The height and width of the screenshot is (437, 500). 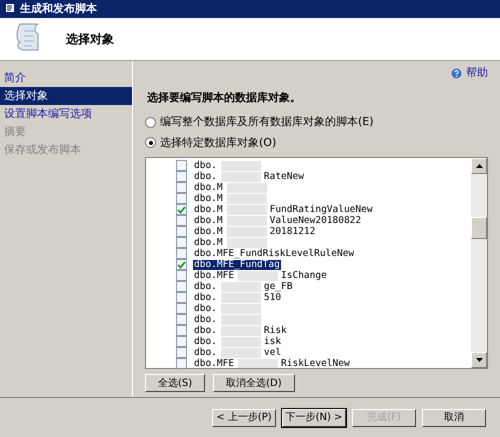 What do you see at coordinates (66, 96) in the screenshot?
I see `sidebar-item: 选择对象` at bounding box center [66, 96].